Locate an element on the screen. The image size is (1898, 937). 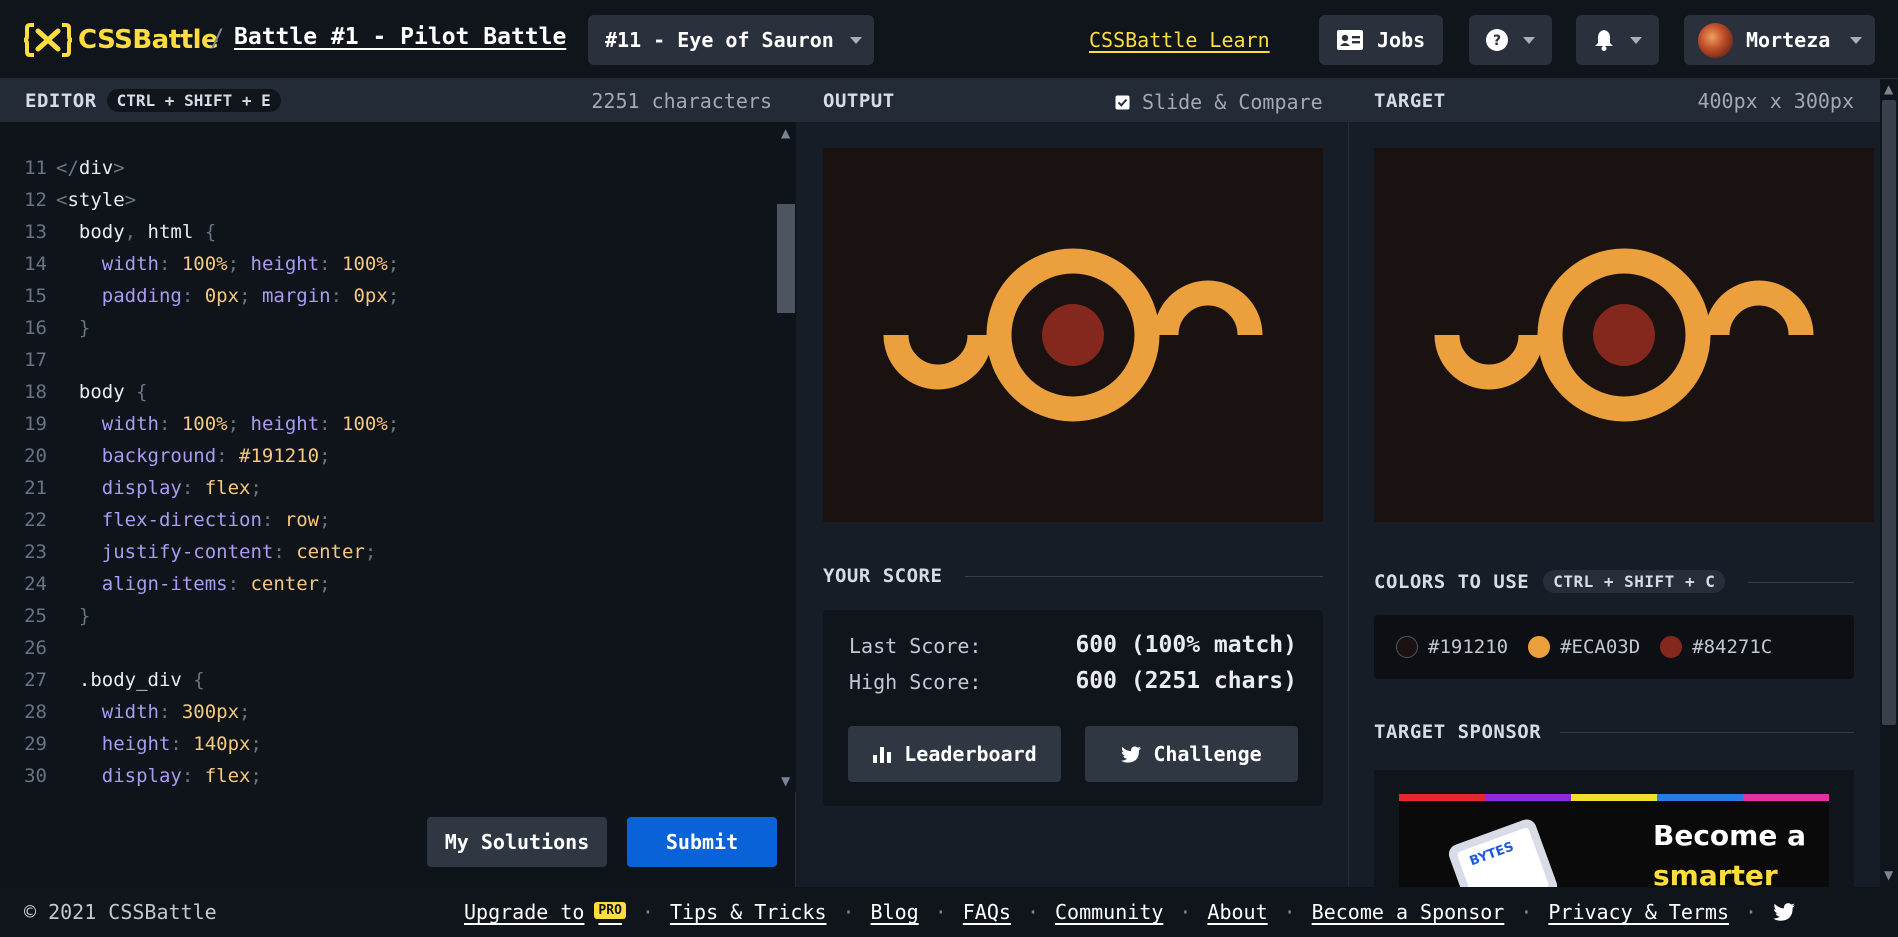
colors-section-title: COLORS TO USE CTRL + SHIFT + C is located at coordinates (1550, 581).